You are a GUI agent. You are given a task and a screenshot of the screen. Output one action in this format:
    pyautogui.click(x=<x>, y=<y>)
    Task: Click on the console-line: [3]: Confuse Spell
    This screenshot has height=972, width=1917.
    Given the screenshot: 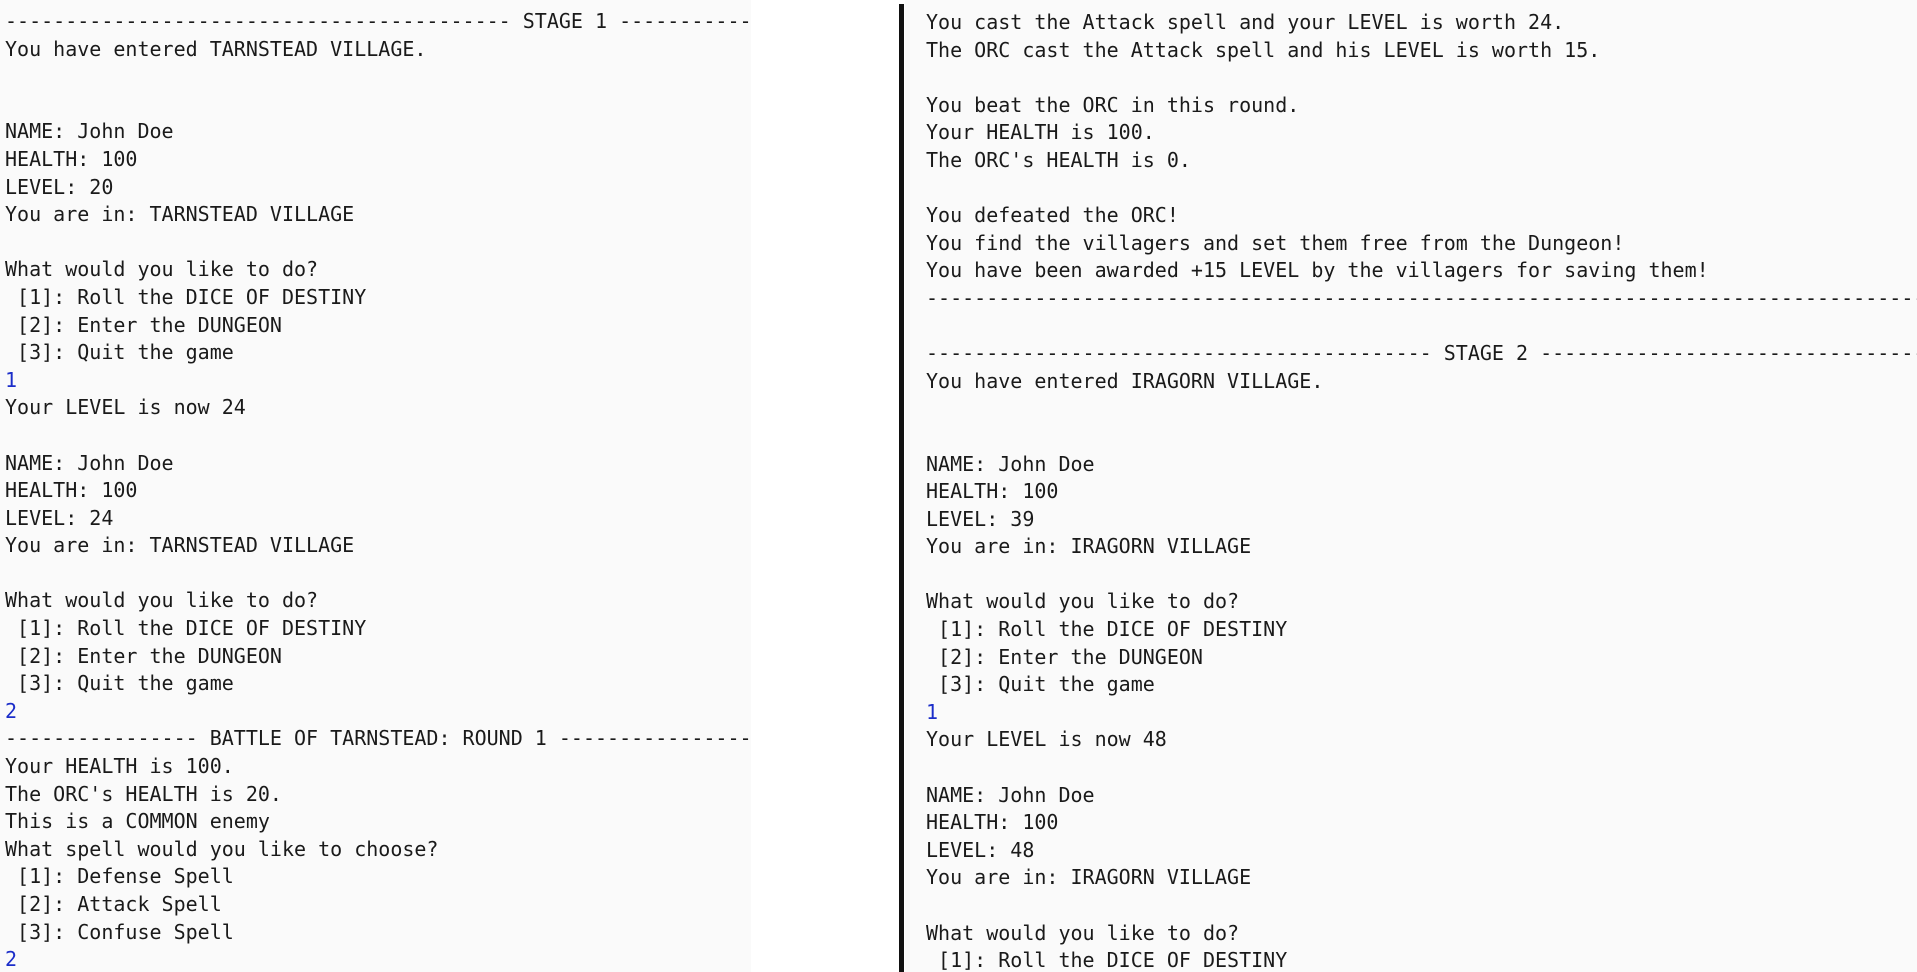 What is the action you would take?
    pyautogui.click(x=119, y=931)
    